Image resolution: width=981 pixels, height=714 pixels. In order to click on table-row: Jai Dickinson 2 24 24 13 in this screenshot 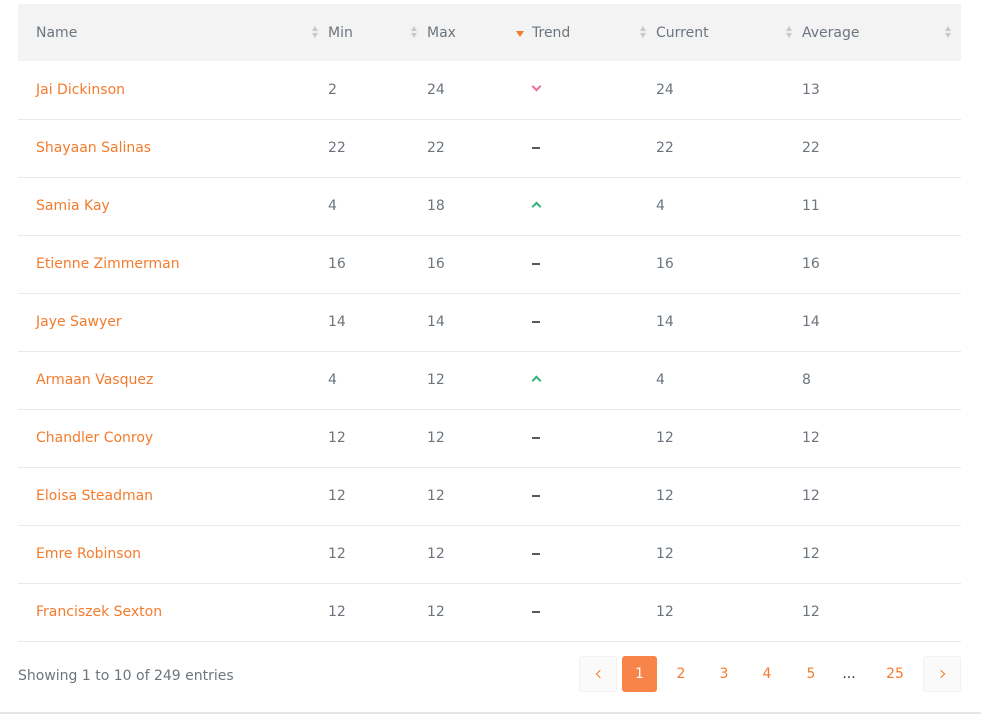, I will do `click(489, 90)`.